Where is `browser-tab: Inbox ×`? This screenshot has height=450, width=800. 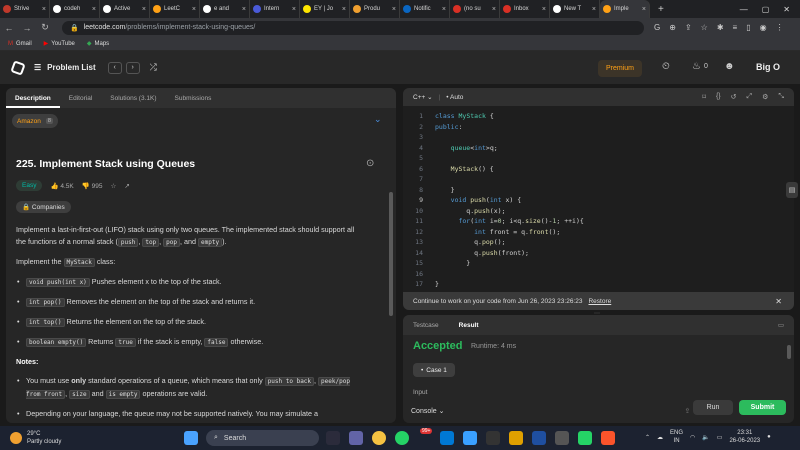
browser-tab: Inbox × is located at coordinates (525, 9).